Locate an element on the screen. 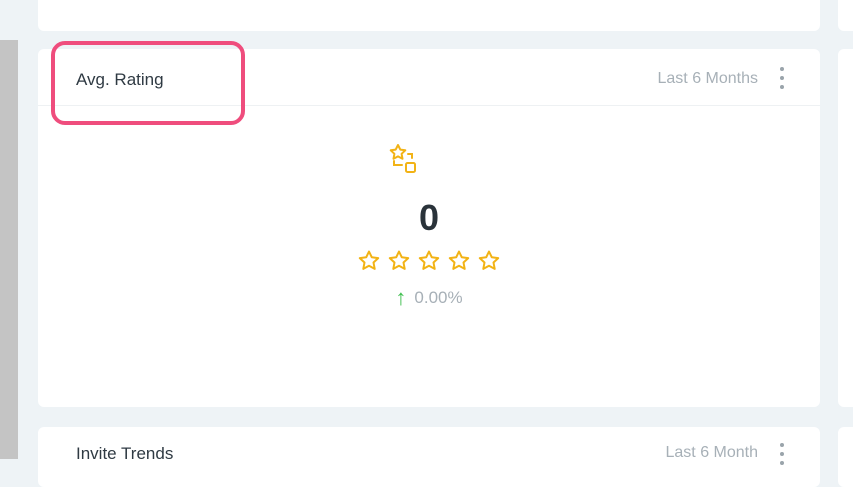 The height and width of the screenshot is (487, 853). star-rating is located at coordinates (429, 261).